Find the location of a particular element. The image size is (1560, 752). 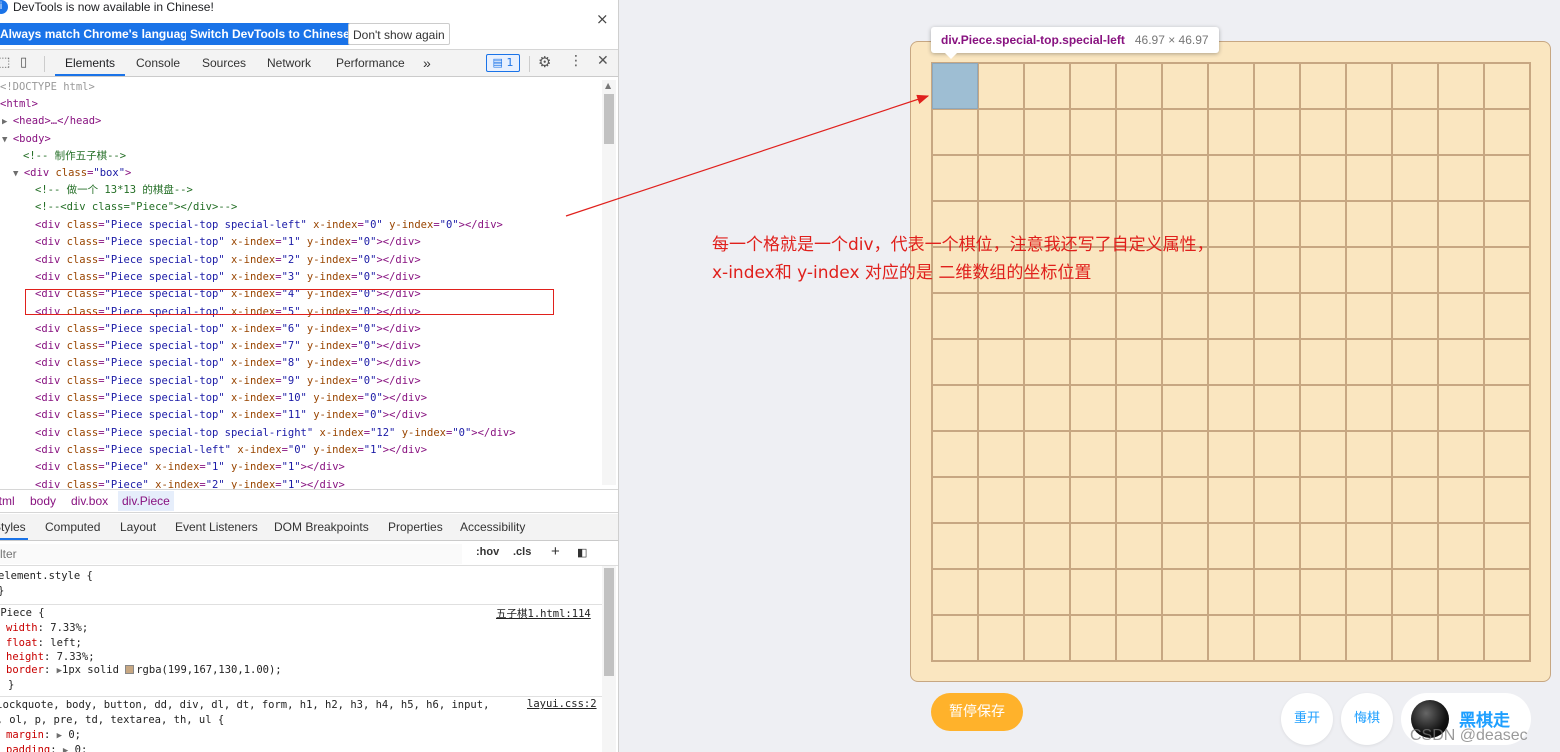

scroll-up-icon: ▲ is located at coordinates (608, 85).